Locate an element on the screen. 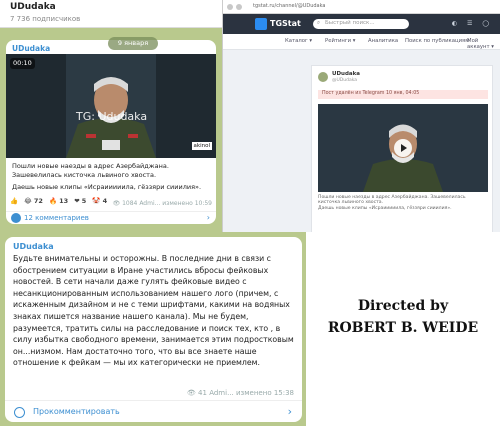  credit-line-1: Directed by is located at coordinates (403, 306).